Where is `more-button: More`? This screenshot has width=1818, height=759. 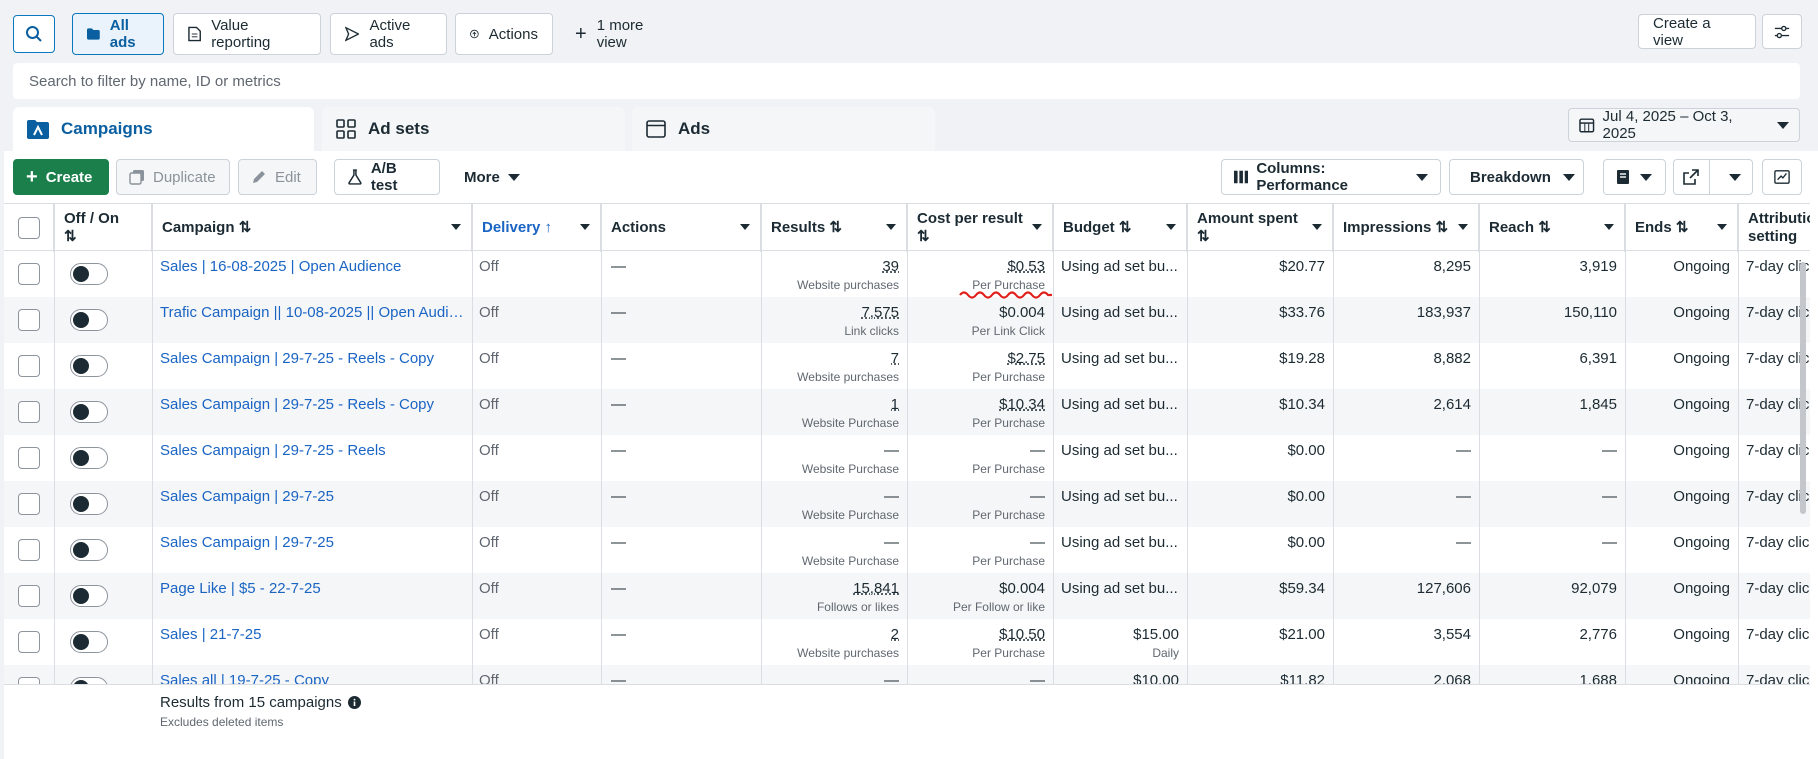 more-button: More is located at coordinates (491, 177).